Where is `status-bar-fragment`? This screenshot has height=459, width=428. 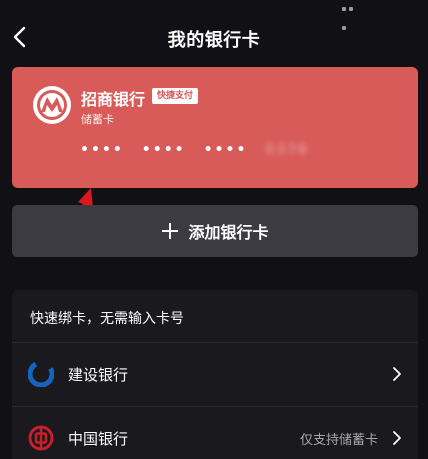
status-bar-fragment is located at coordinates (352, 15).